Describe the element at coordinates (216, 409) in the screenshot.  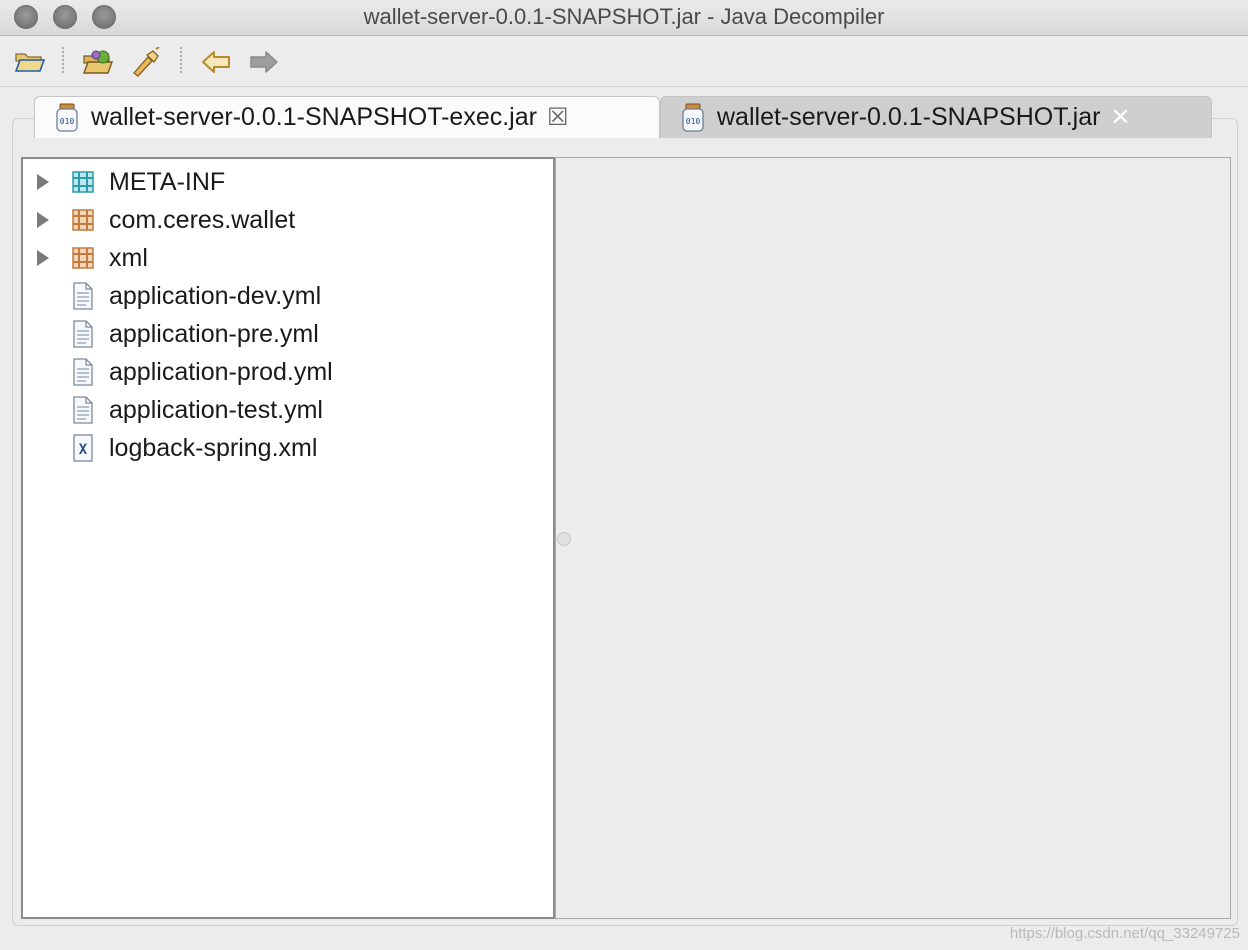
I see `tree-item-label: application-test.yml` at that location.